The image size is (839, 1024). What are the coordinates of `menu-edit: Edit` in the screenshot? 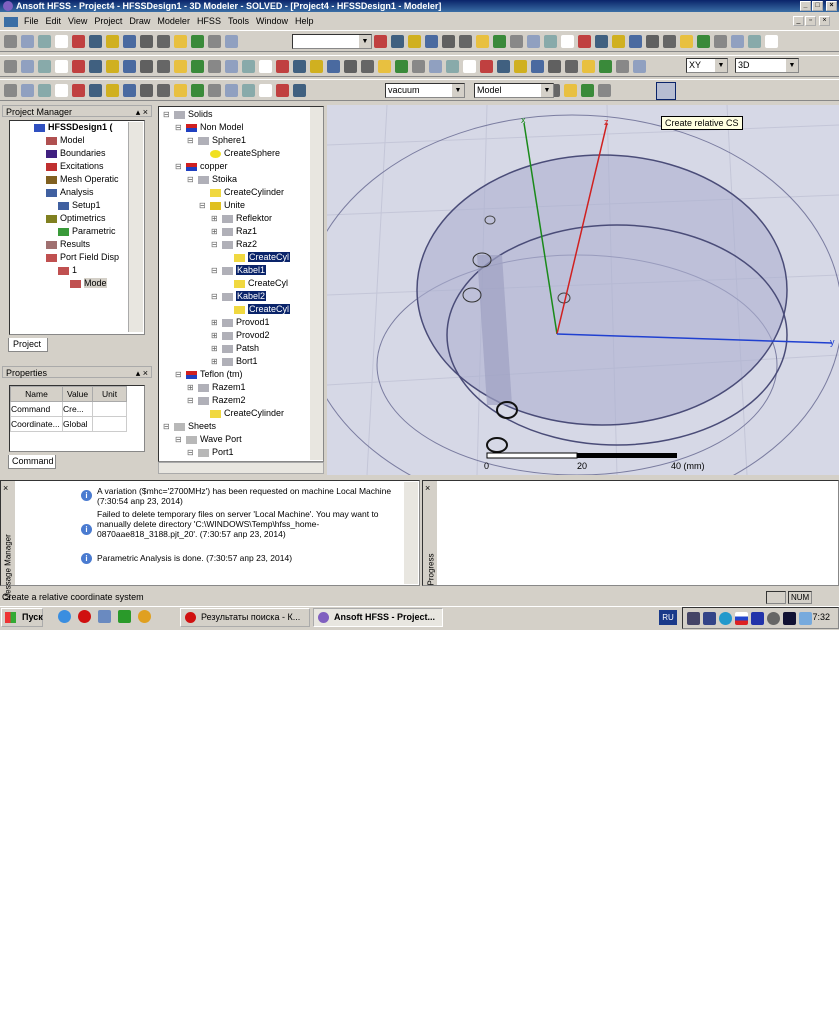 It's located at (54, 21).